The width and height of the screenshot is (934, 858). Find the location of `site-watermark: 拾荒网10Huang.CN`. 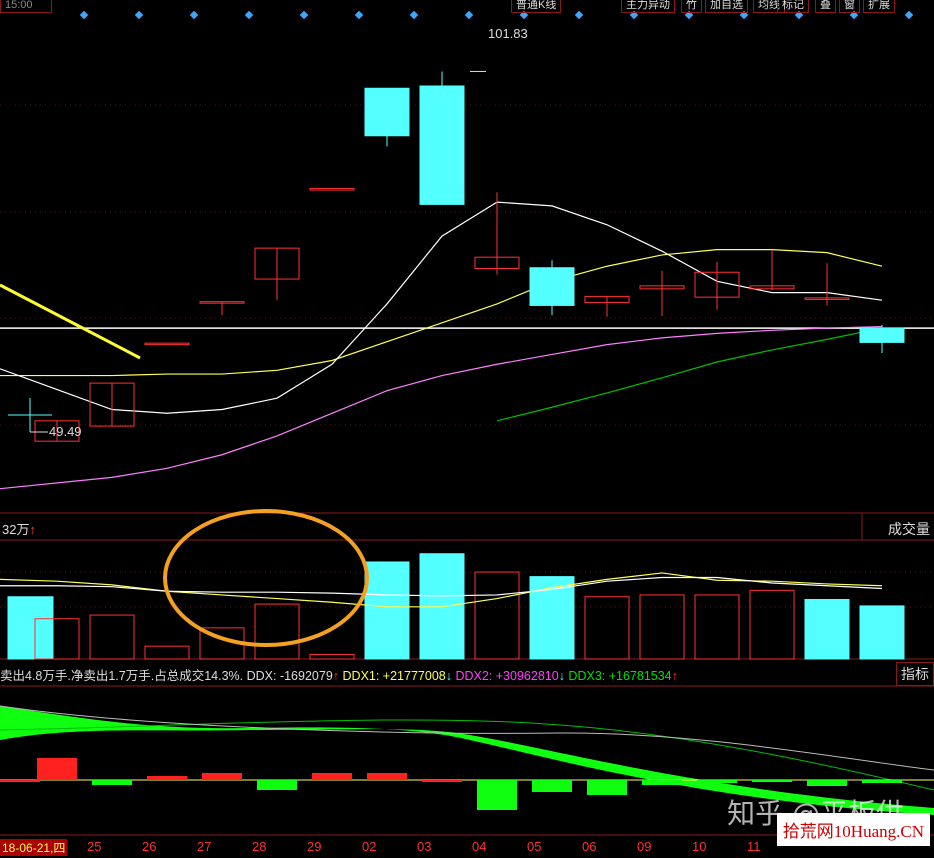

site-watermark: 拾荒网10Huang.CN is located at coordinates (853, 829).